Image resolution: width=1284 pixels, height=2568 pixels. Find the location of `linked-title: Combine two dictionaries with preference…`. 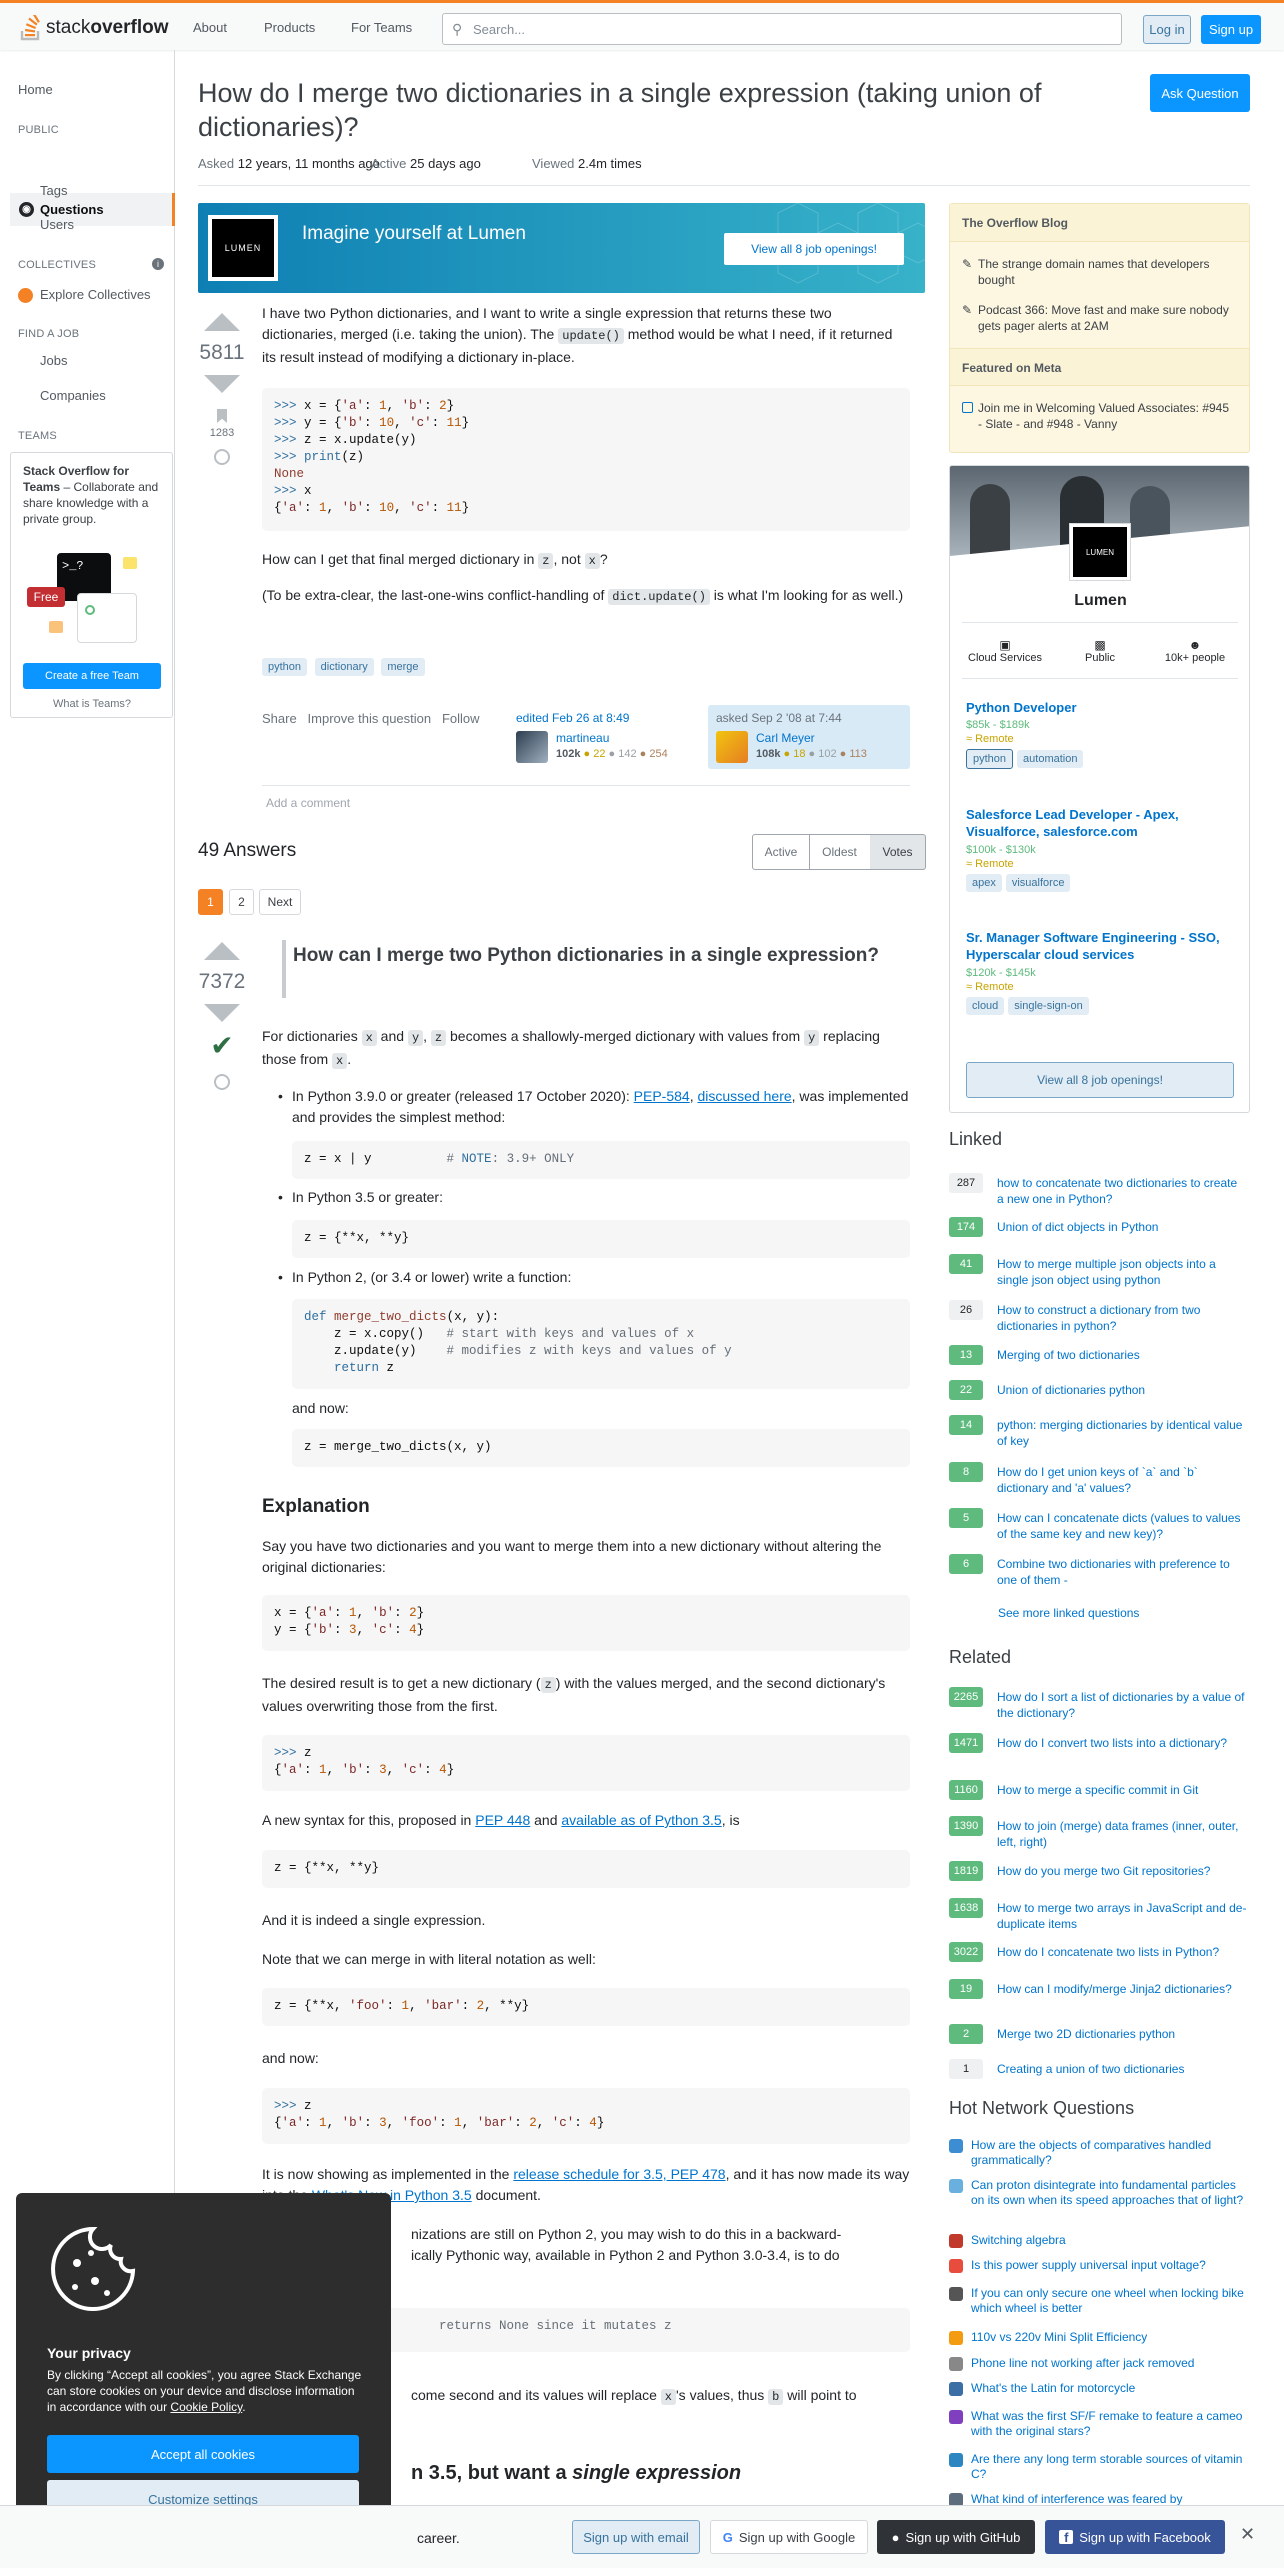

linked-title: Combine two dictionaries with preference… is located at coordinates (1122, 1572).